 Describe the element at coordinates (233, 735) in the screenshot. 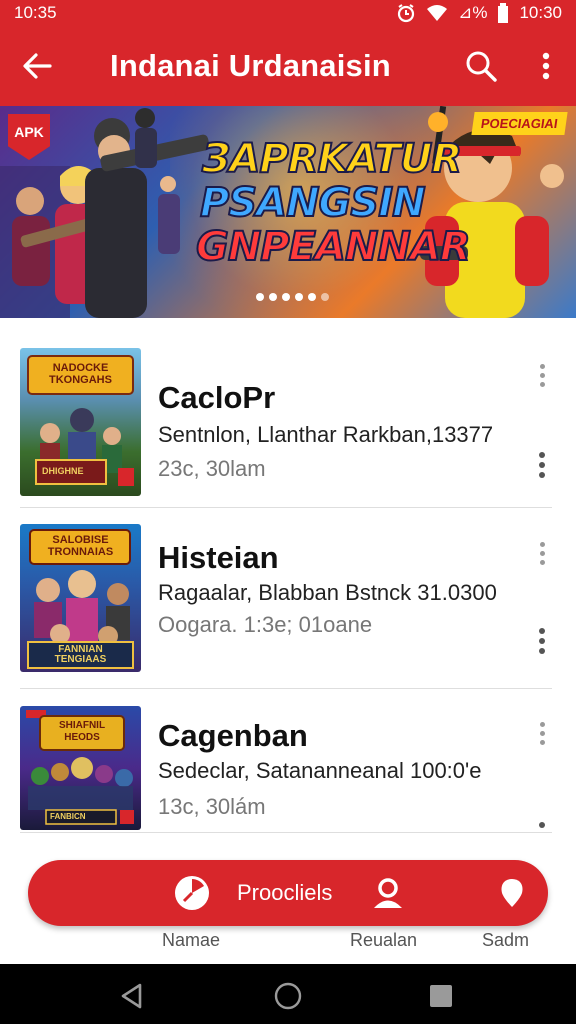

I see `app-name: Cagenban` at that location.